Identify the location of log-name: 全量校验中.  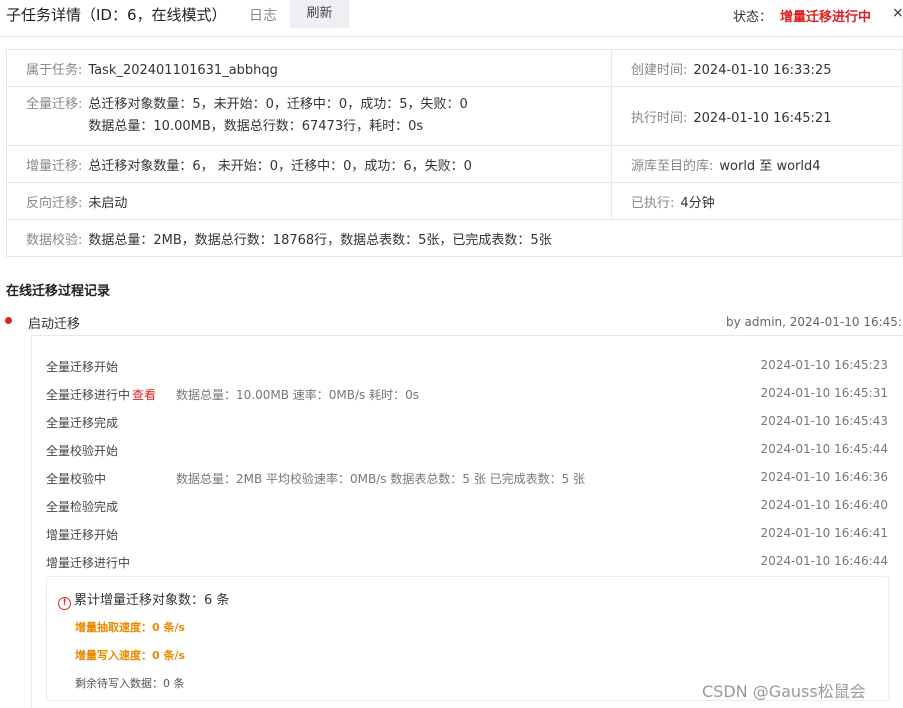
(76, 478).